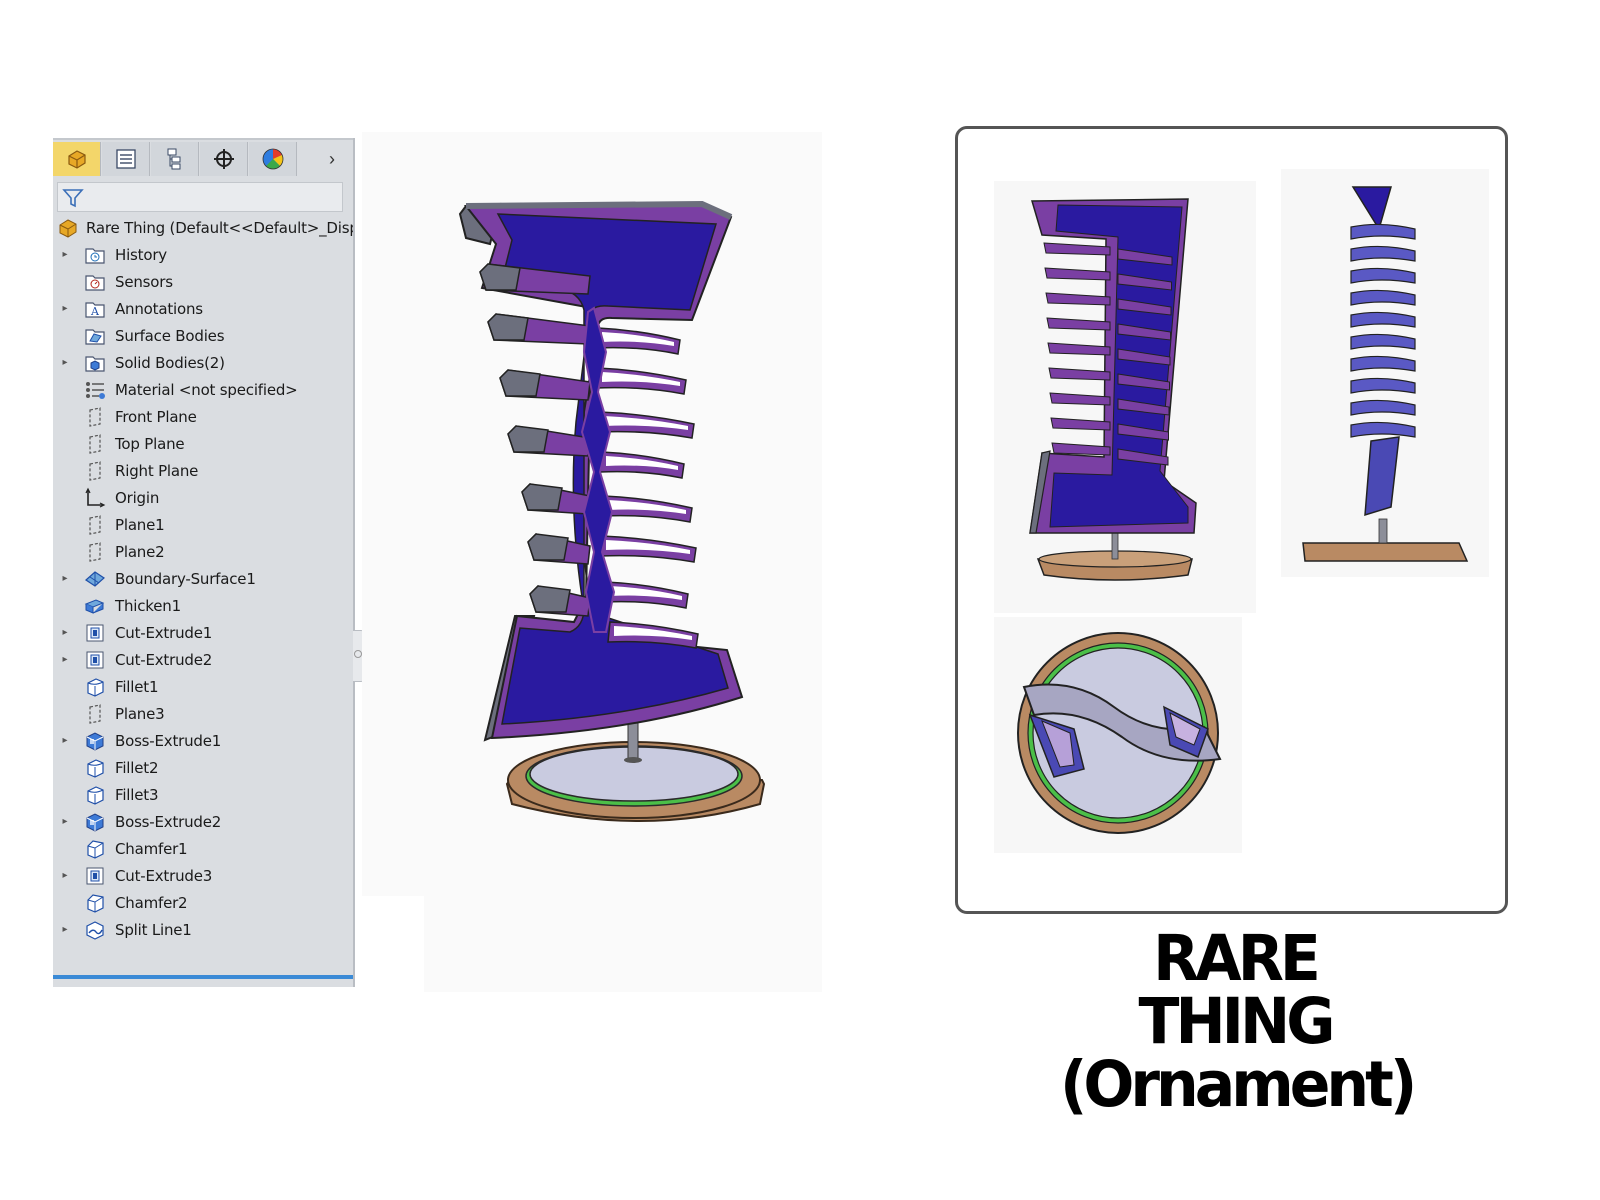 The image size is (1600, 1200). Describe the element at coordinates (164, 633) in the screenshot. I see `tree-item-label: Cut-Extrude1` at that location.